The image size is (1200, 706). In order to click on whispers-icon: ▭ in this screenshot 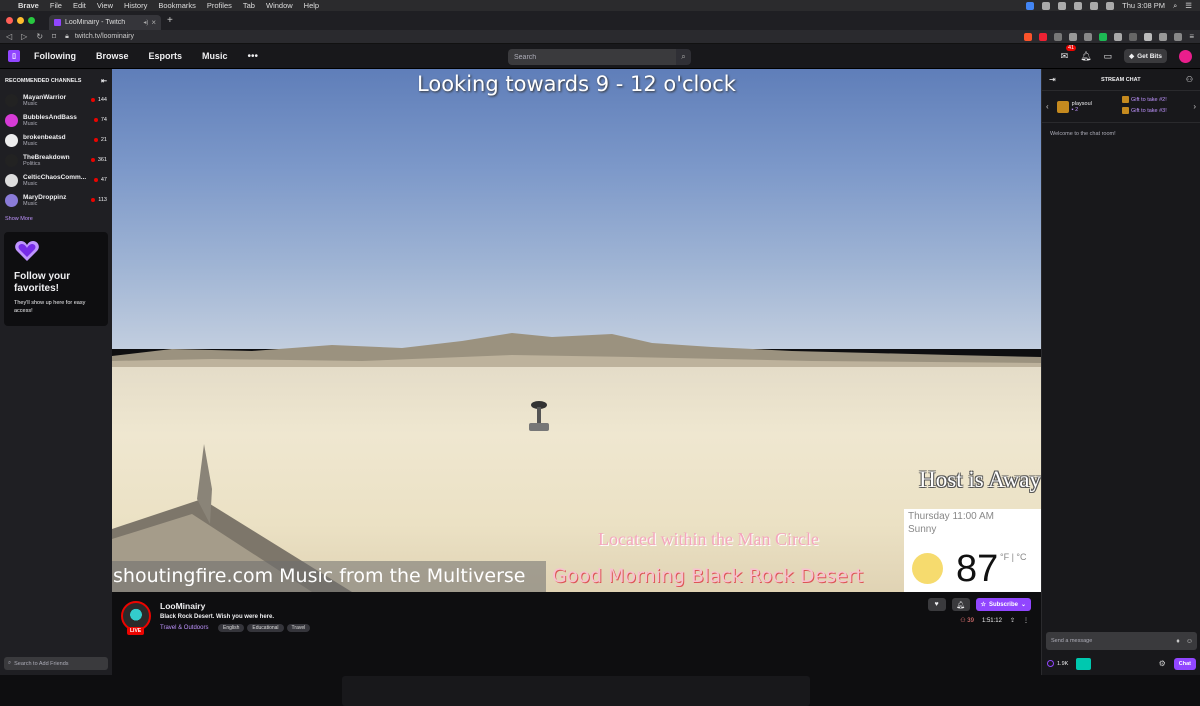, I will do `click(1108, 56)`.